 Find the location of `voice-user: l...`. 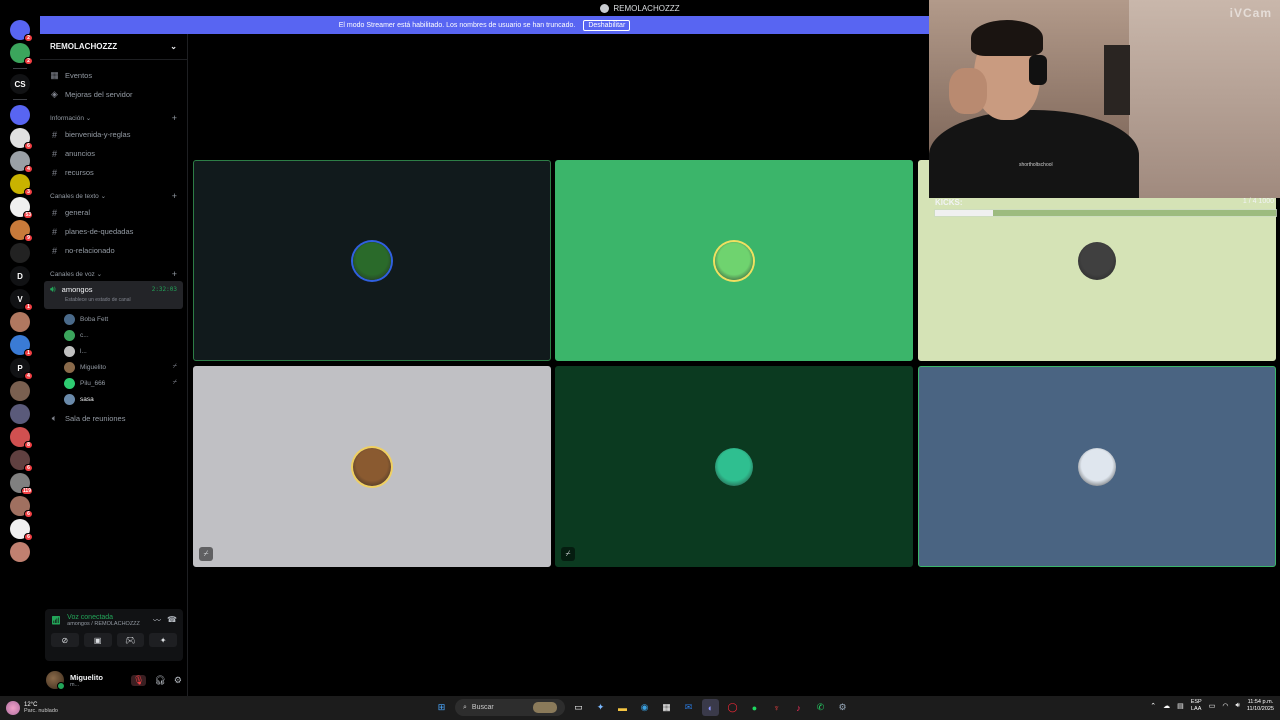

voice-user: l... is located at coordinates (113, 351).